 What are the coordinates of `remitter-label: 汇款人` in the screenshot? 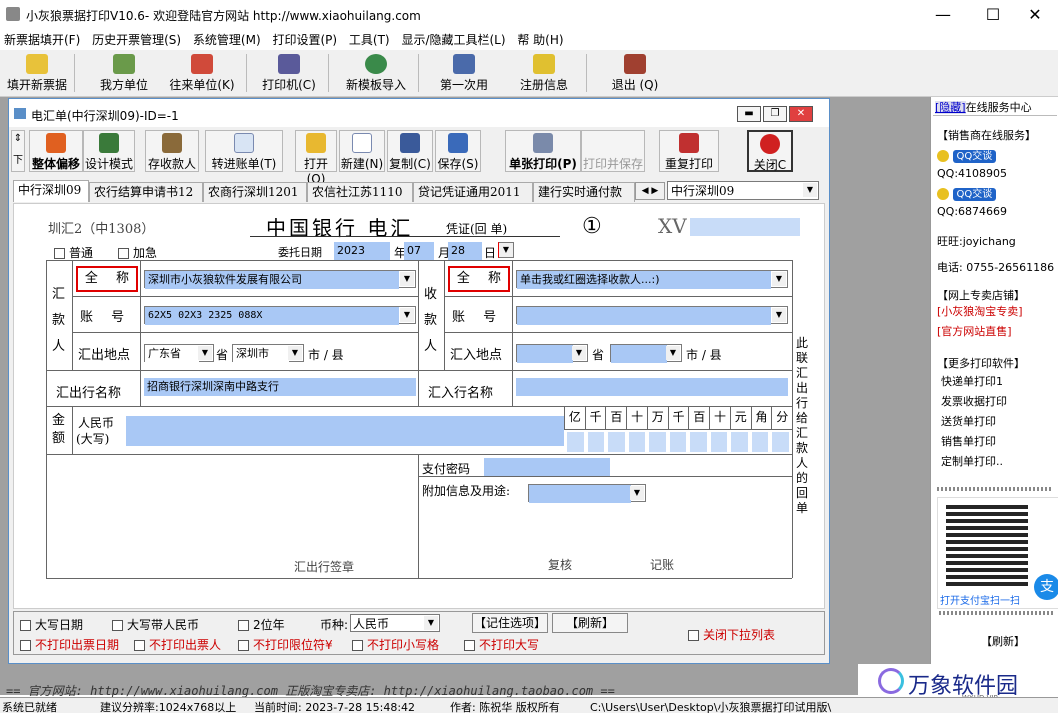 It's located at (59, 320).